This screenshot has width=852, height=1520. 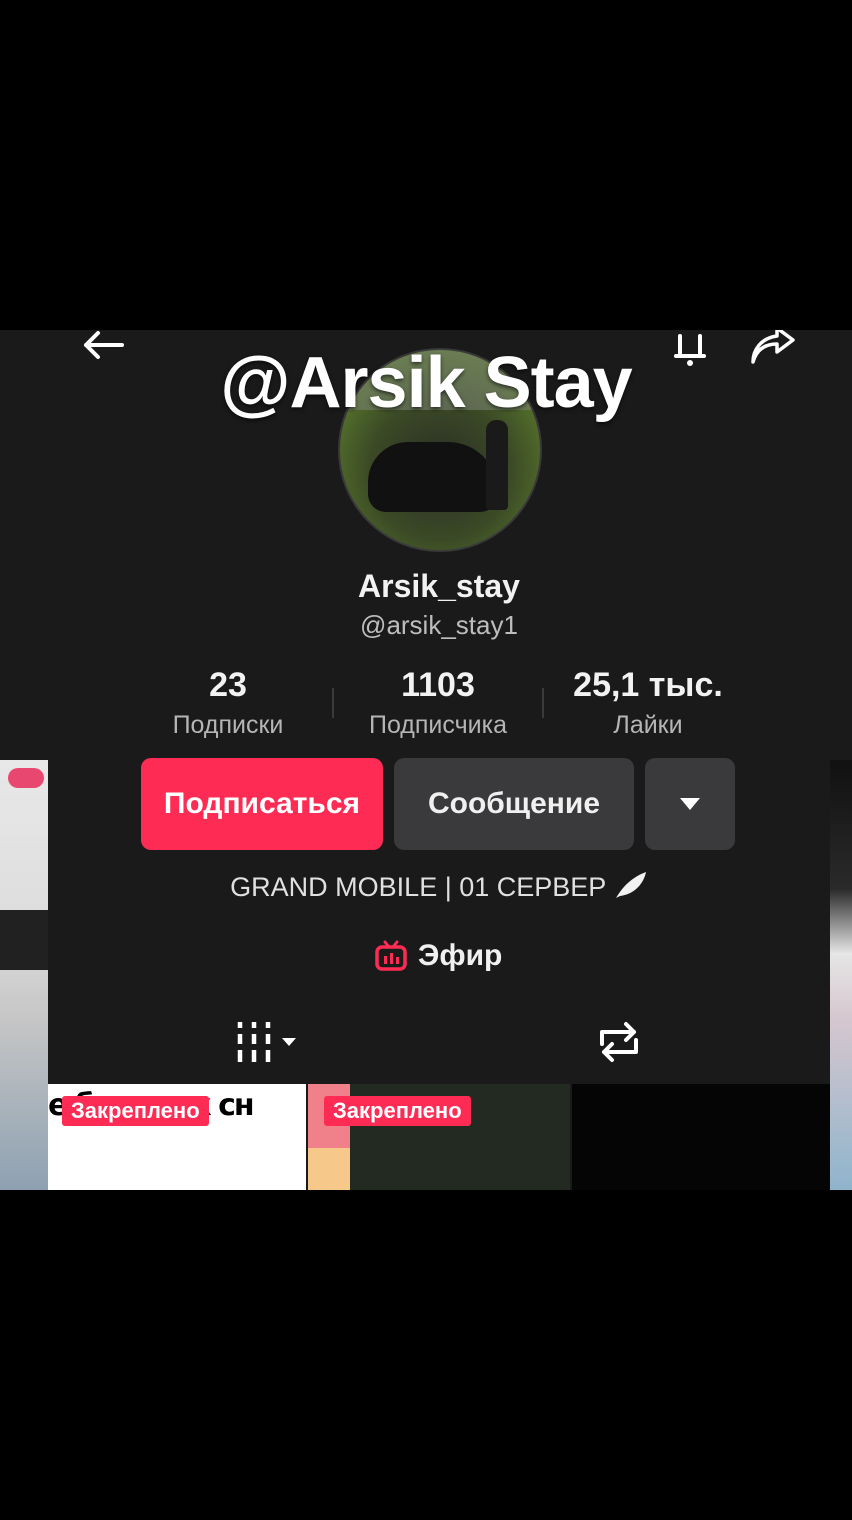 What do you see at coordinates (648, 685) in the screenshot?
I see `stat-value: 25,1 тыс.` at bounding box center [648, 685].